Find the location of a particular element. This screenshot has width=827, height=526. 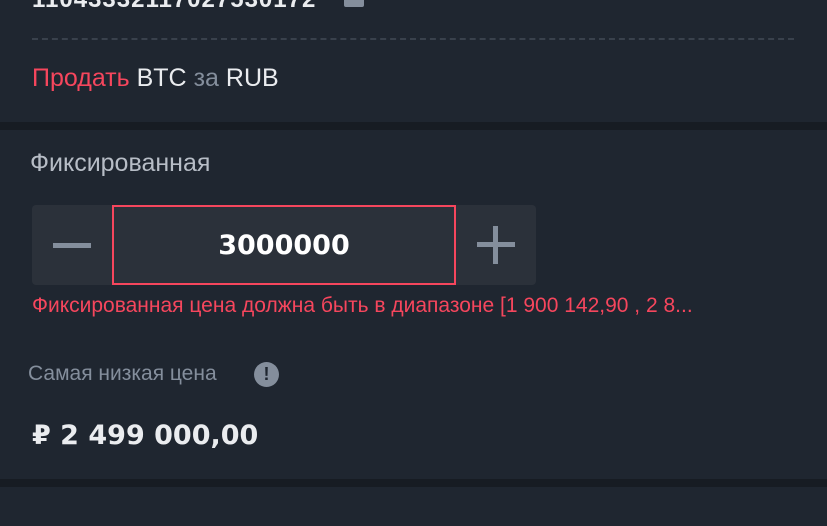

trade-fiat: RUB is located at coordinates (252, 78).